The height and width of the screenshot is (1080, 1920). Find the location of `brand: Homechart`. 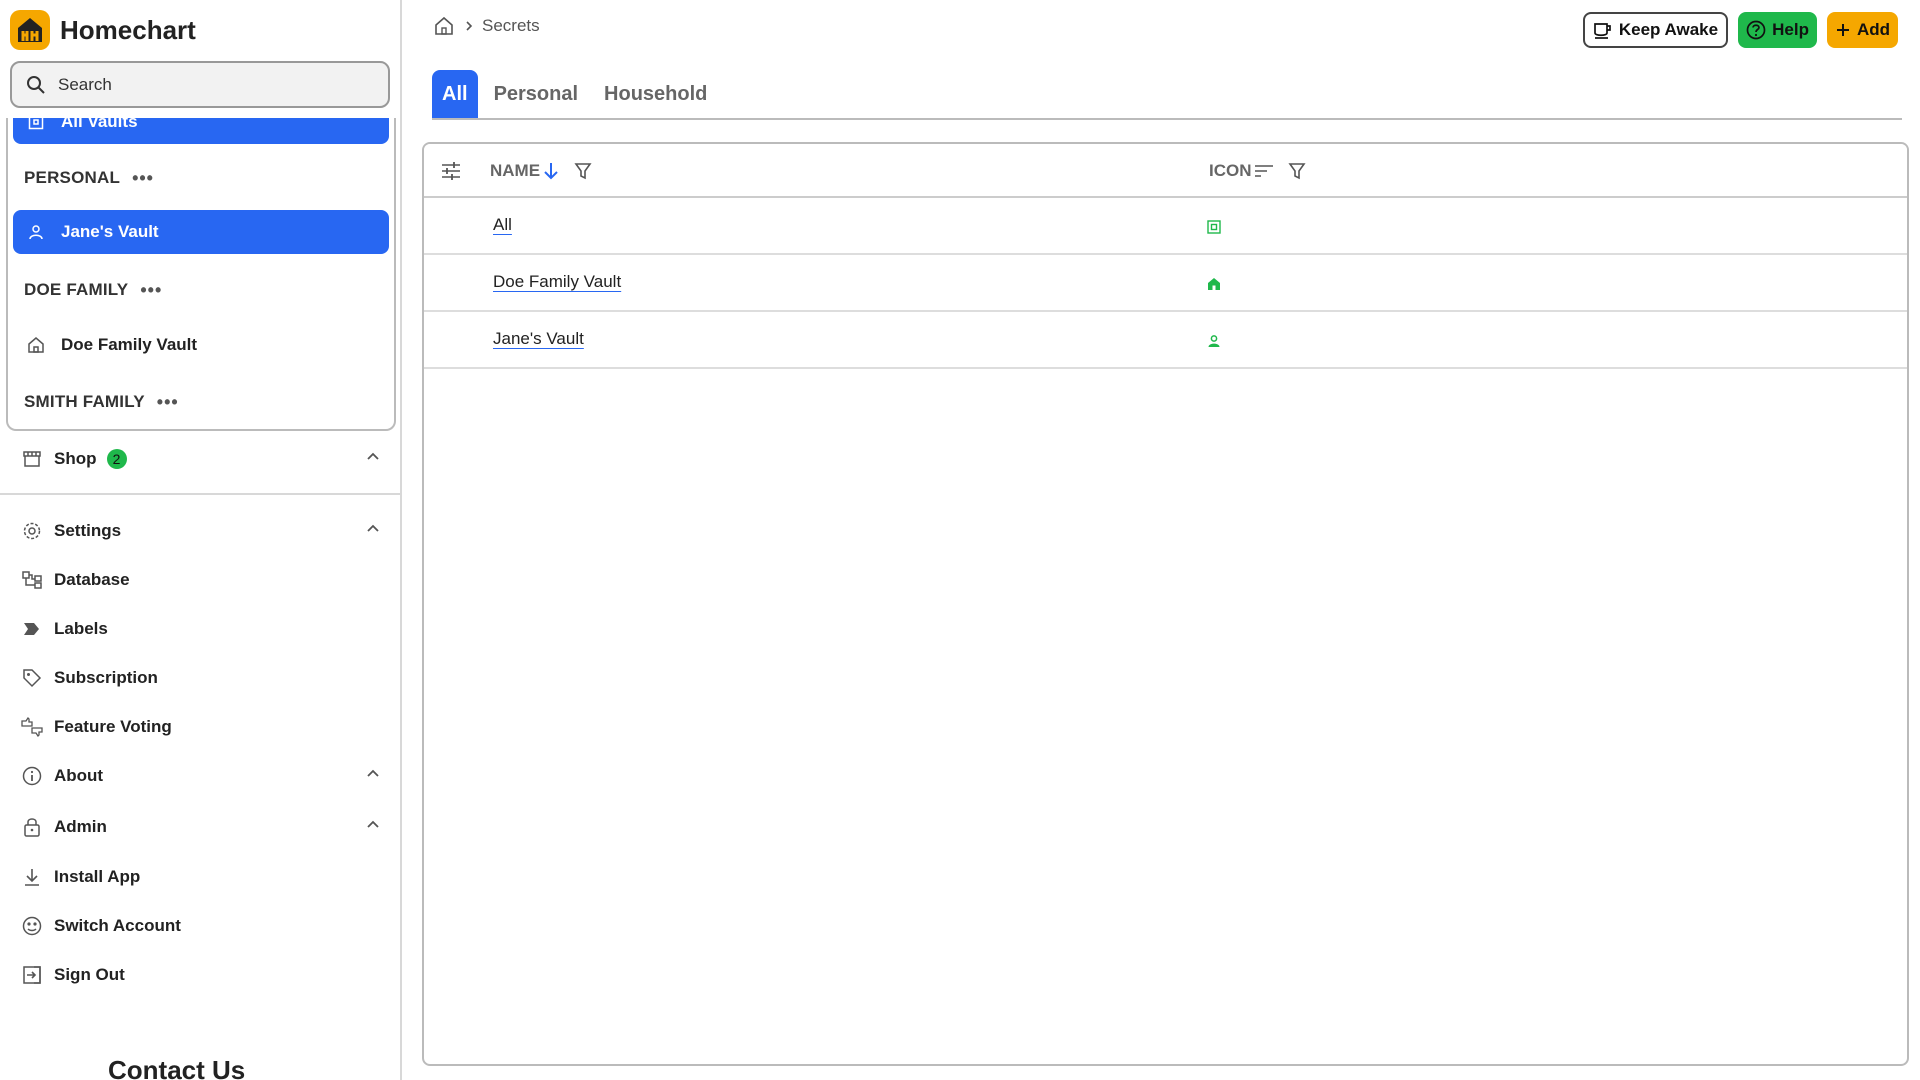

brand: Homechart is located at coordinates (103, 30).